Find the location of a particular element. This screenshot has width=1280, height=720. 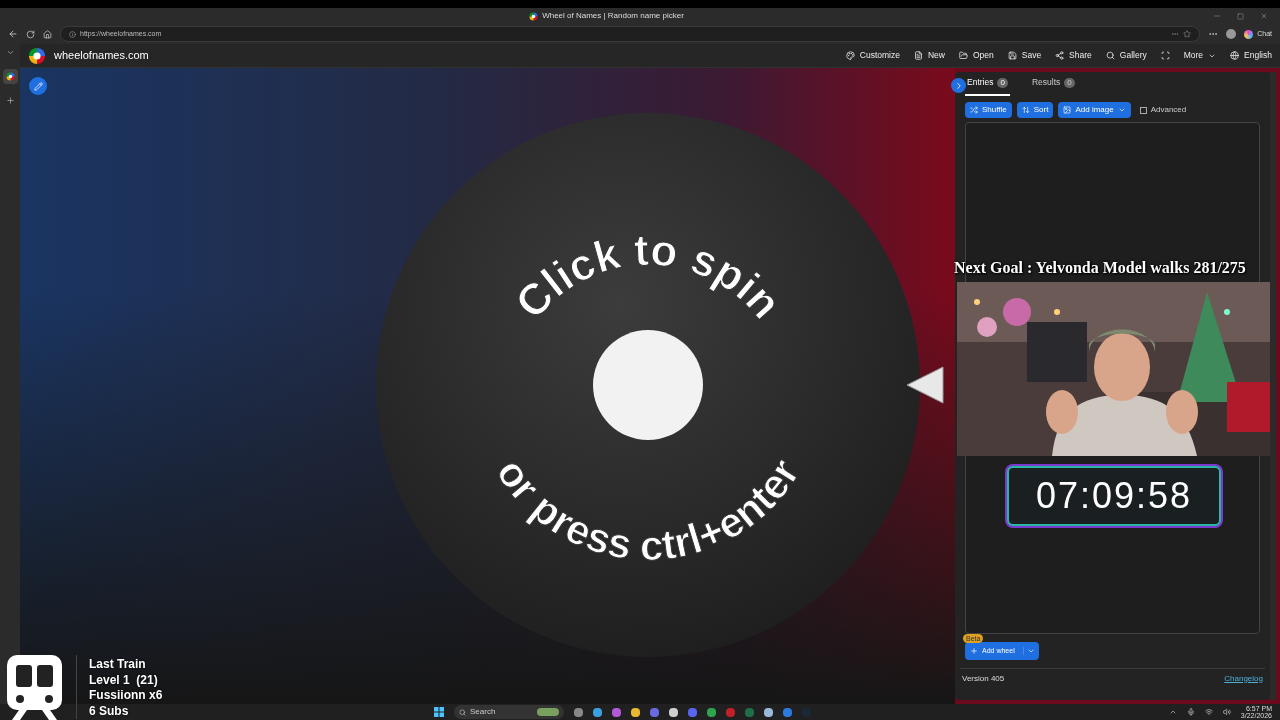

collapse-icon is located at coordinates (10, 52).